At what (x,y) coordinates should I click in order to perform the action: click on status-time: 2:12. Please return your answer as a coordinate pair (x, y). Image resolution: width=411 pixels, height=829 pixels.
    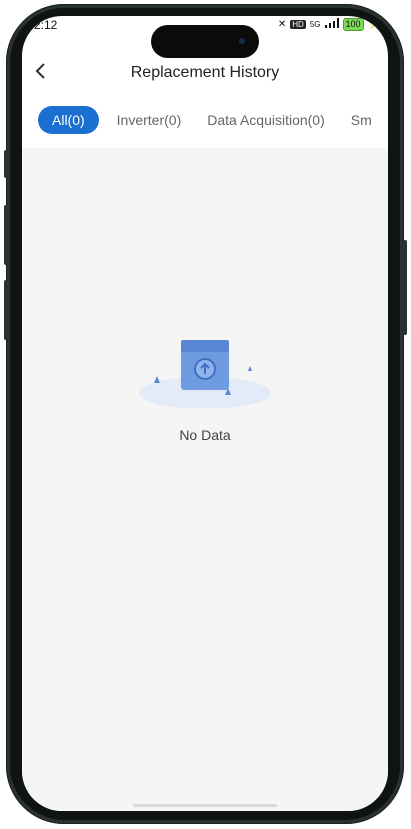
    Looking at the image, I should click on (46, 25).